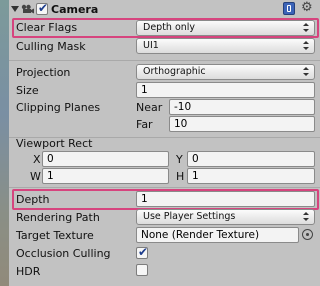  Describe the element at coordinates (225, 28) in the screenshot. I see `clear-flags-dropdown: Depth only` at that location.